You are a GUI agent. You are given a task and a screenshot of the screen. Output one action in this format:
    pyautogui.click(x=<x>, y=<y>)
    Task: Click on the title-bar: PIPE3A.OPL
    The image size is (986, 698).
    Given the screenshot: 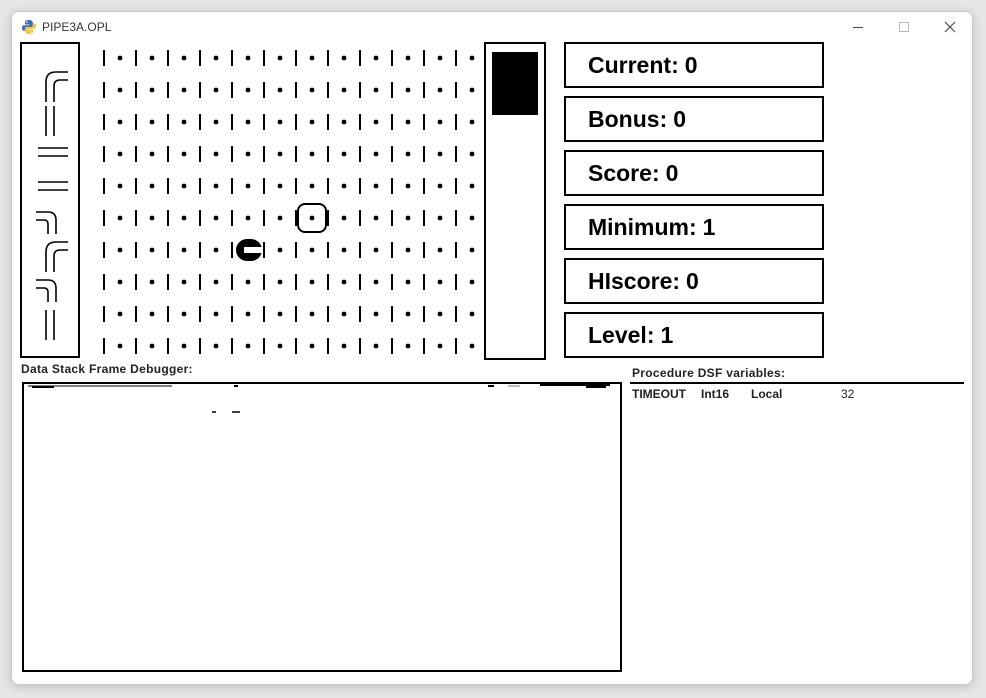 What is the action you would take?
    pyautogui.click(x=492, y=27)
    